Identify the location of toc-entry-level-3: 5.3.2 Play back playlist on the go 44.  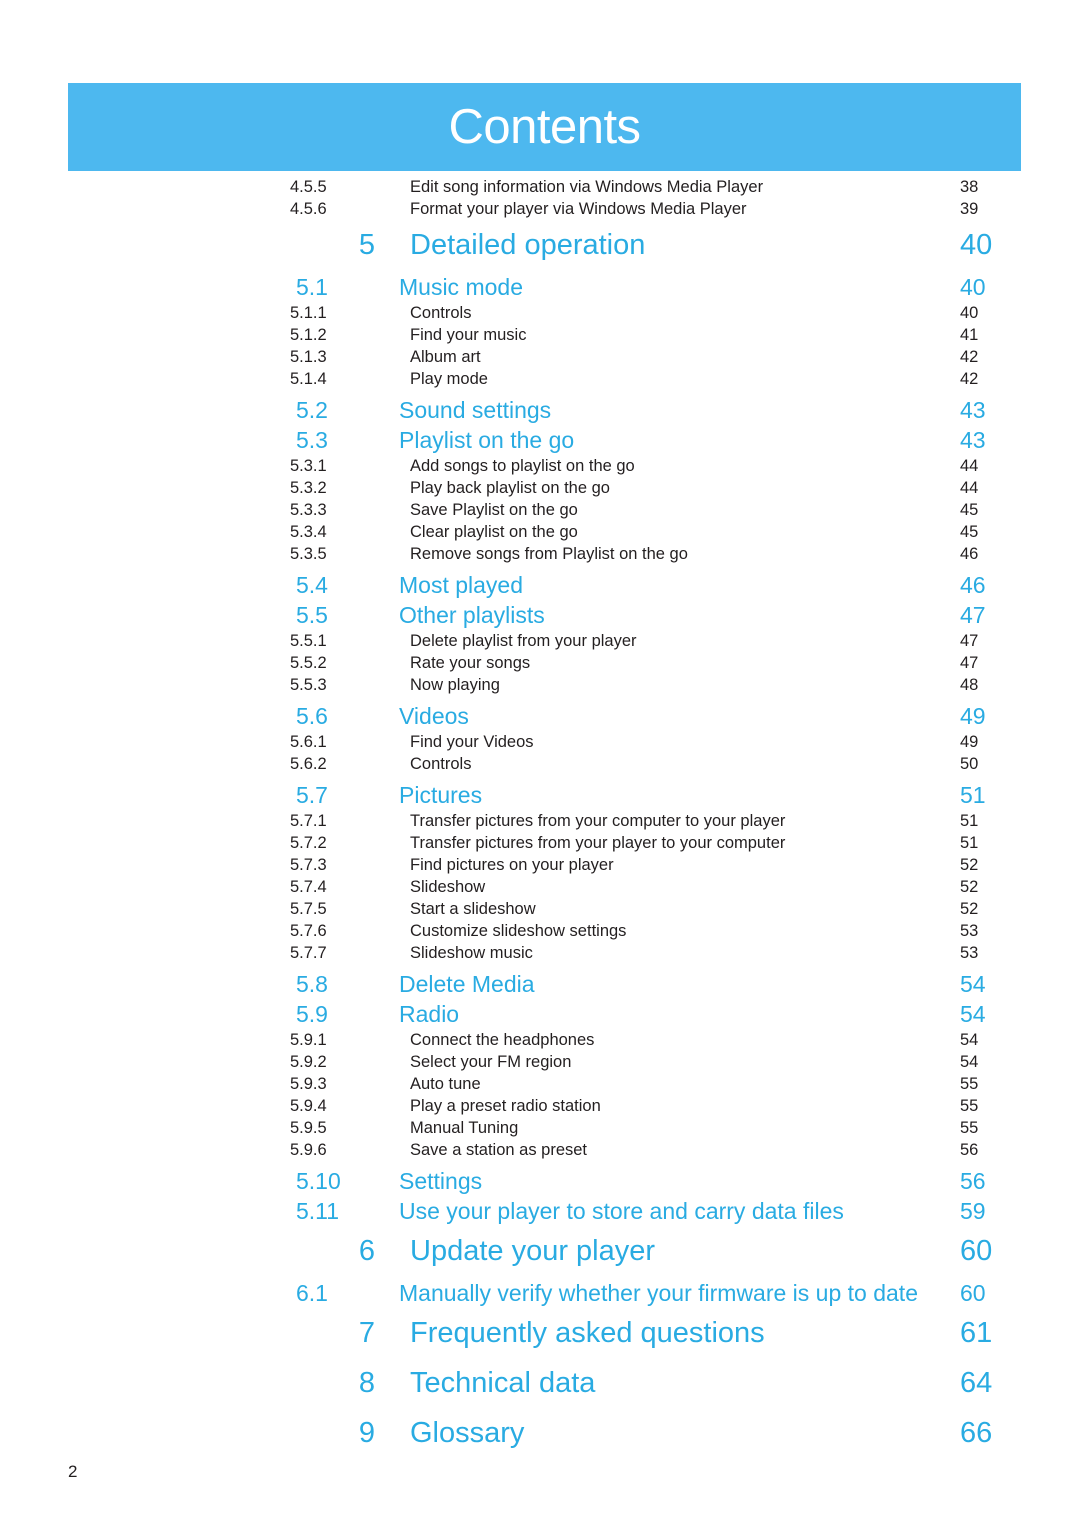
(655, 490).